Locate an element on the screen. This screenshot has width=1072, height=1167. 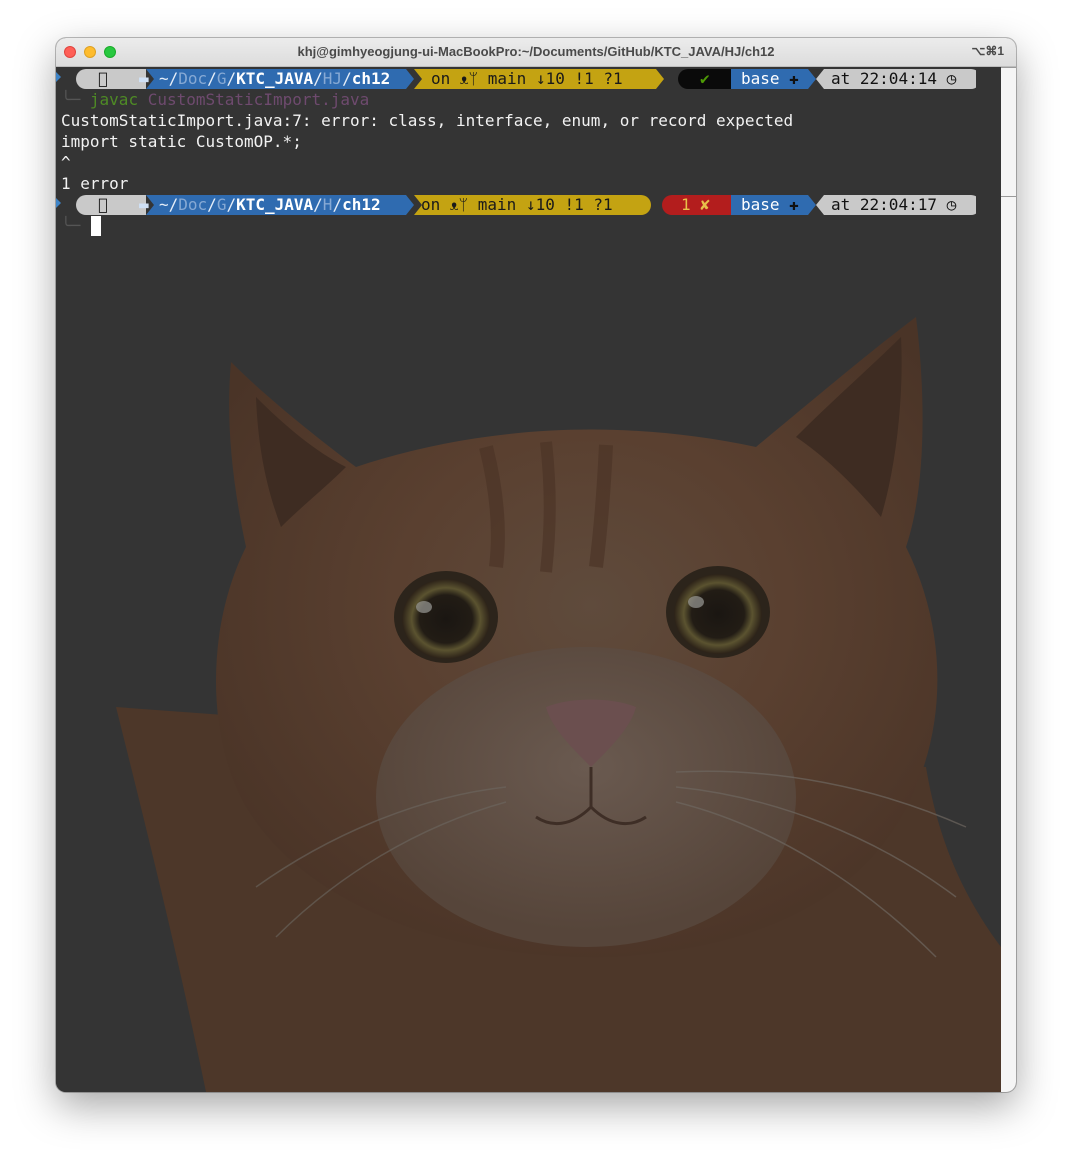
output-line-4: 1 error is located at coordinates (95, 183).